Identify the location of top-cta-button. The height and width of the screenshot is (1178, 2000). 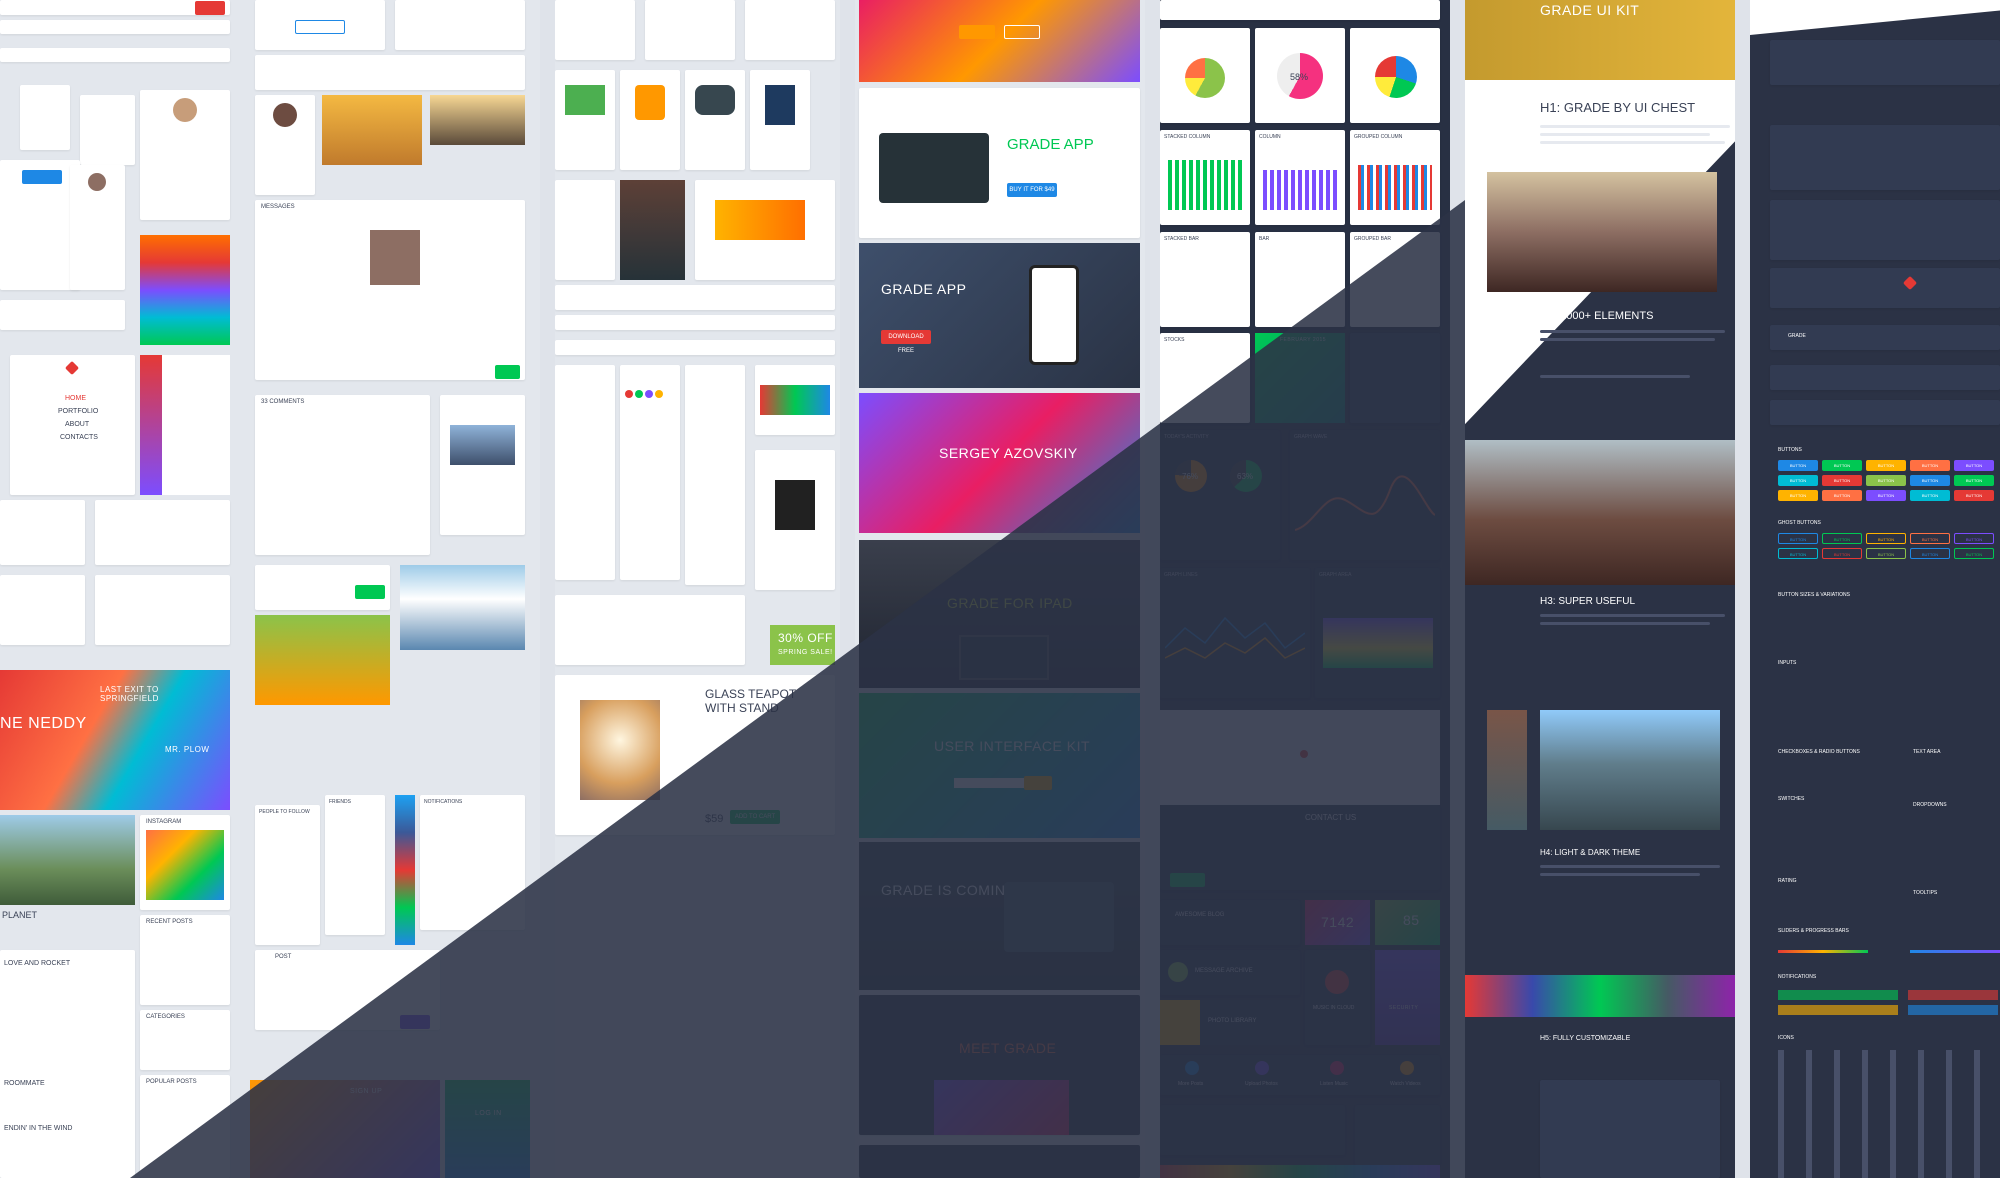
(210, 8).